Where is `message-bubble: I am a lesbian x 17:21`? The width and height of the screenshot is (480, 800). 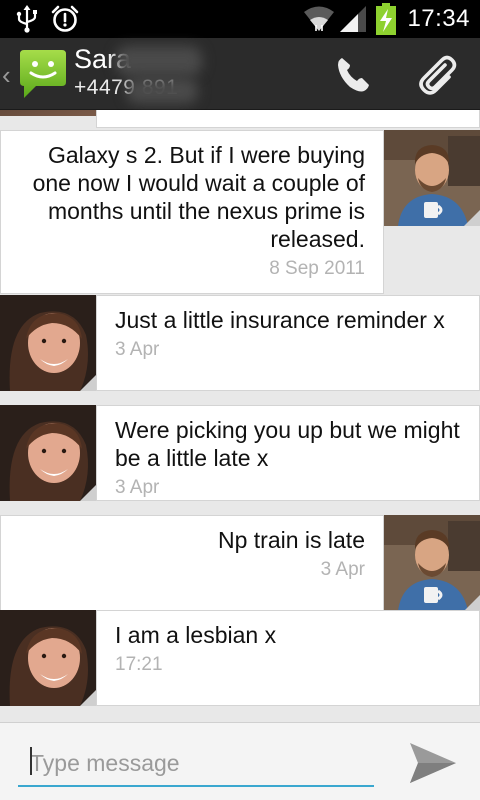 message-bubble: I am a lesbian x 17:21 is located at coordinates (288, 658).